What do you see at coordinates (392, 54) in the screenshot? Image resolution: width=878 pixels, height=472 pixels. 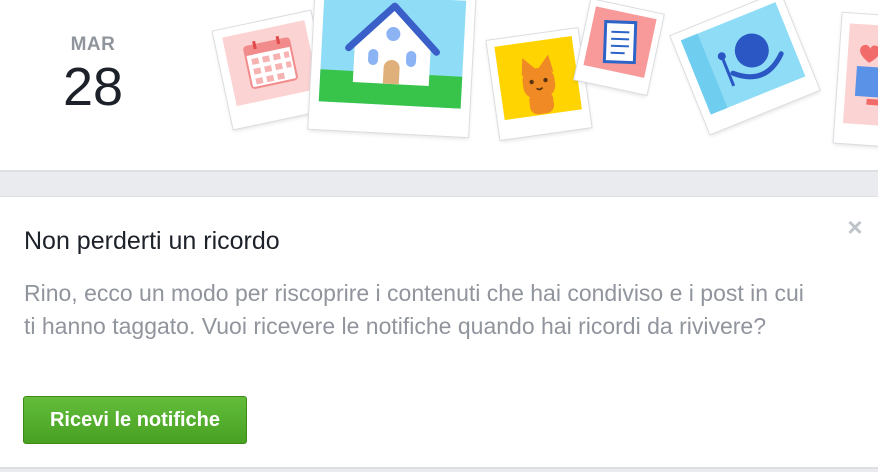 I see `house-icon` at bounding box center [392, 54].